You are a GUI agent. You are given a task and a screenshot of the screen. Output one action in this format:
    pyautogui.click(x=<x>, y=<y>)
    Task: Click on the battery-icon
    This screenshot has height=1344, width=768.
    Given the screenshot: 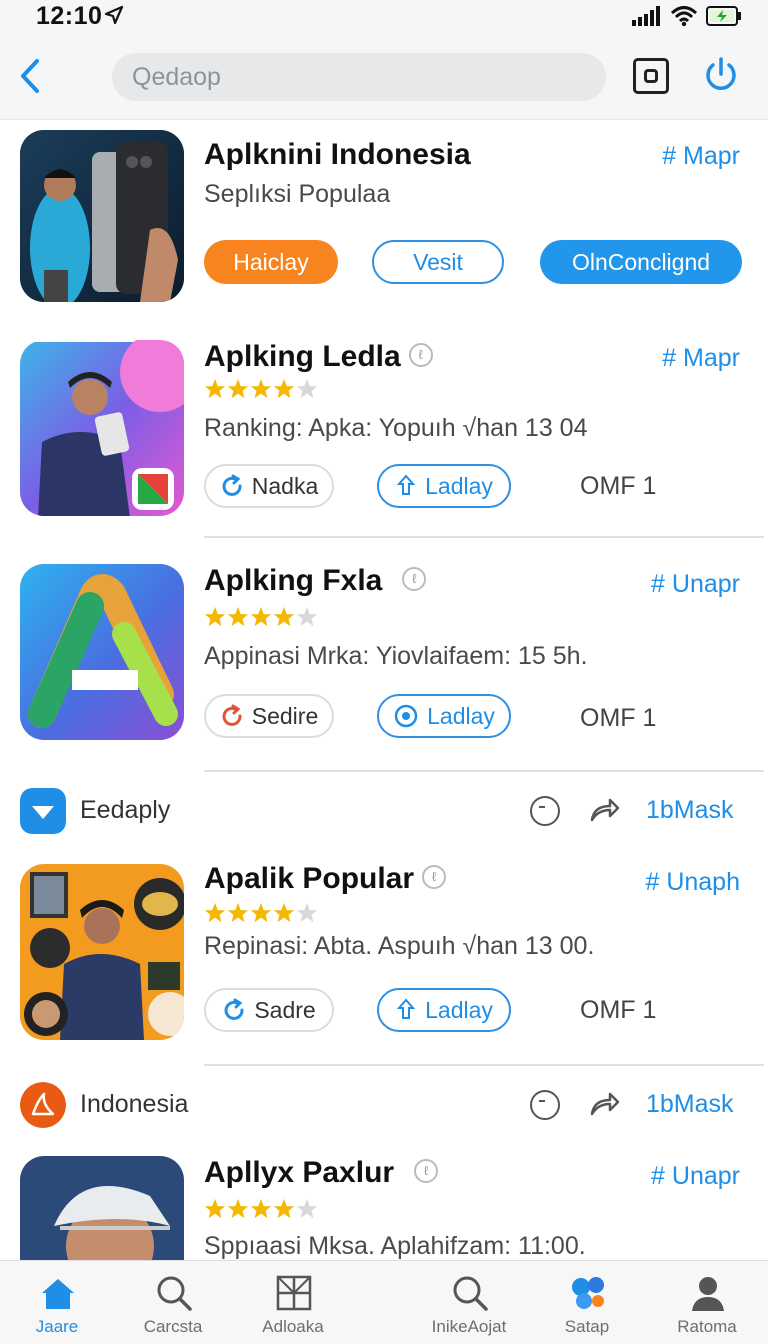 What is the action you would take?
    pyautogui.click(x=723, y=16)
    